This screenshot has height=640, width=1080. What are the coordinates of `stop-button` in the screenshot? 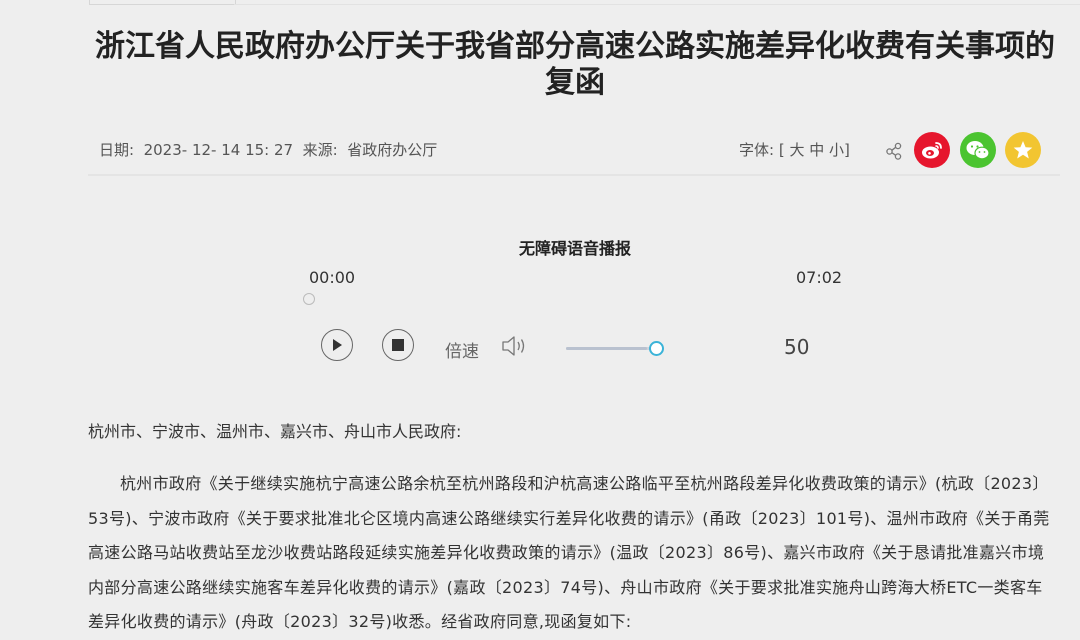 It's located at (398, 345).